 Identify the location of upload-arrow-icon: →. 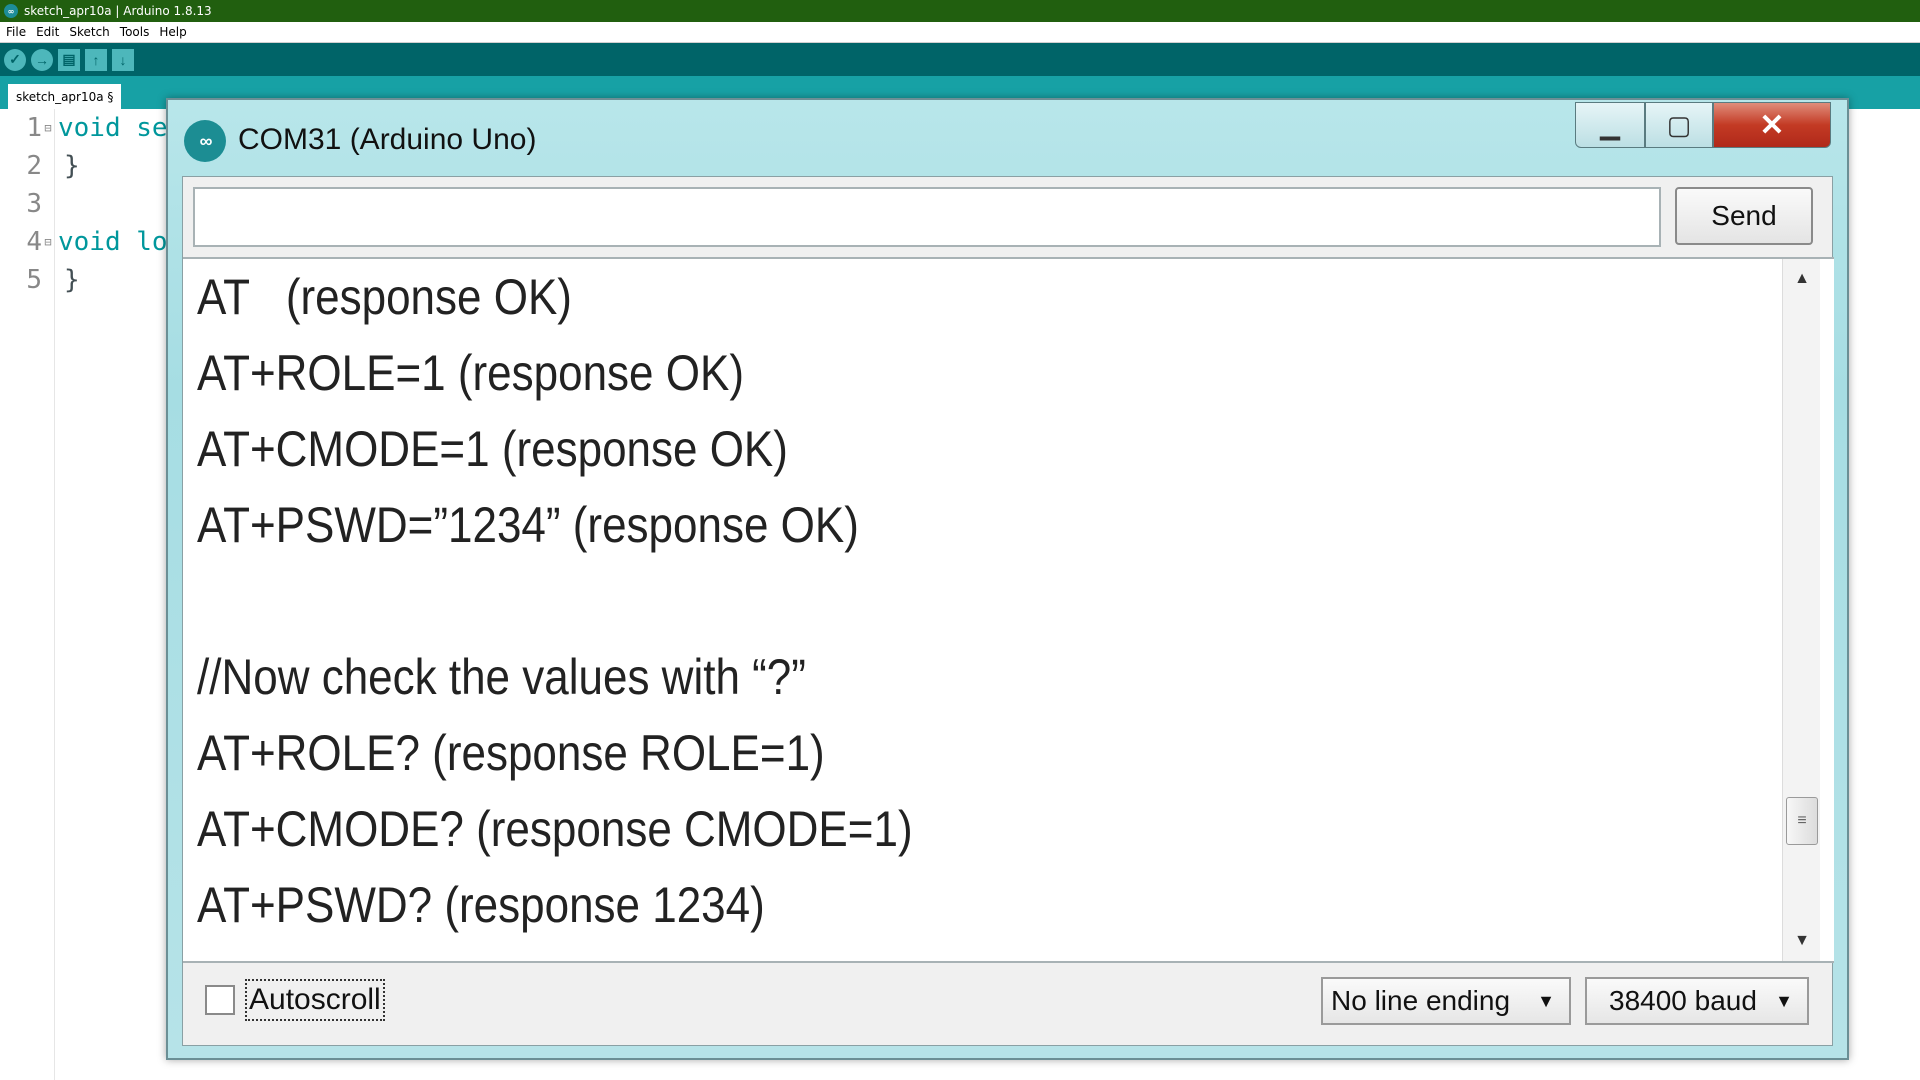
(42, 59).